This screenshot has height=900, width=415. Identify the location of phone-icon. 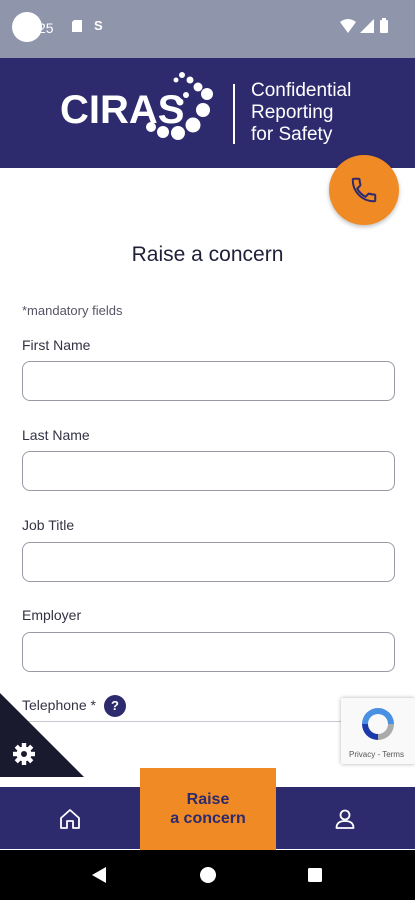
(364, 190).